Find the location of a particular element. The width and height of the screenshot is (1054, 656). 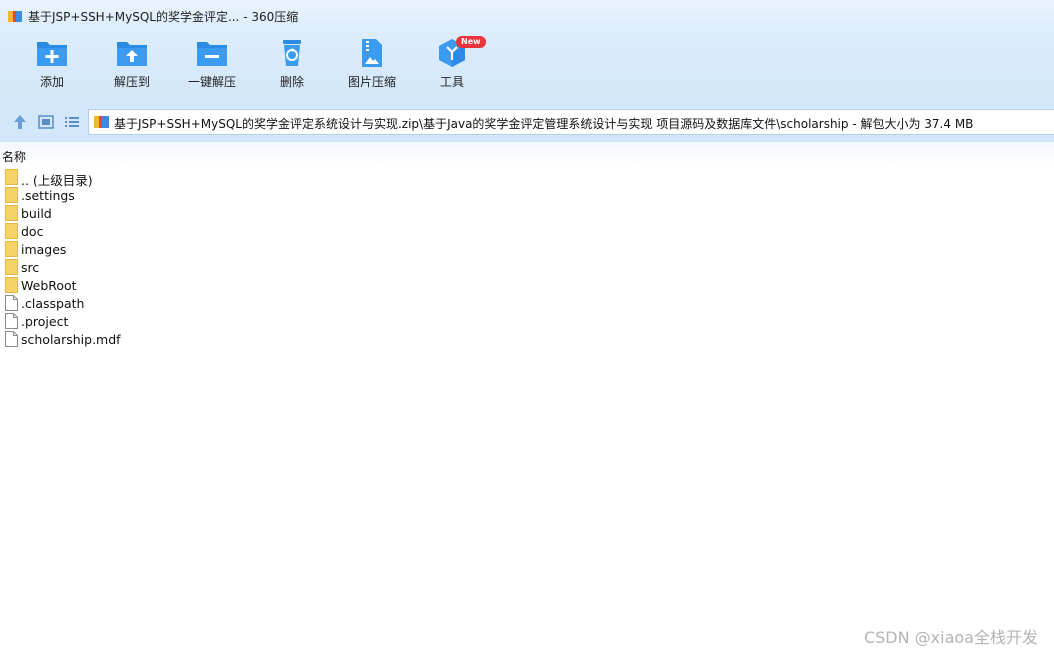

folder-row: .. (上级目录) is located at coordinates (527, 178).